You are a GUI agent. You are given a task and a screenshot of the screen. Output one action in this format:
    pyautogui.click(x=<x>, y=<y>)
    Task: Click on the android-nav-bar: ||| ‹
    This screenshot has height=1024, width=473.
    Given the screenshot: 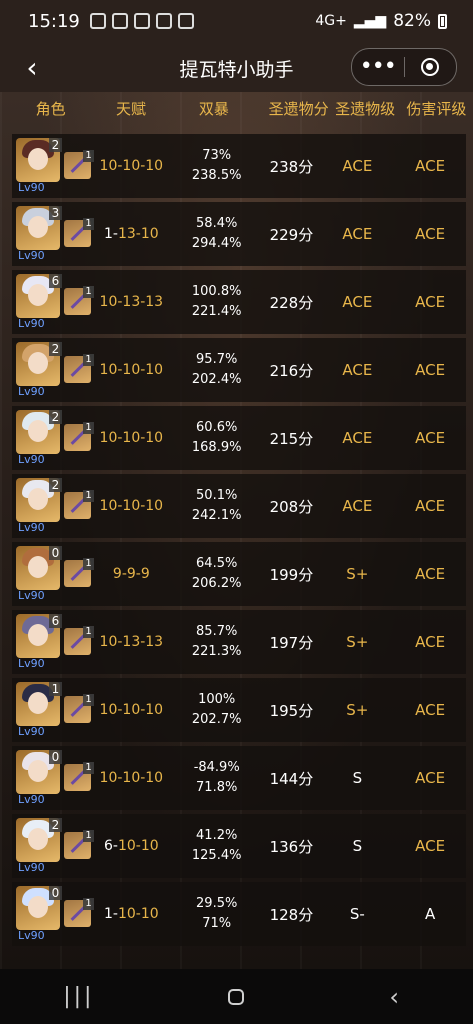 What is the action you would take?
    pyautogui.click(x=236, y=996)
    